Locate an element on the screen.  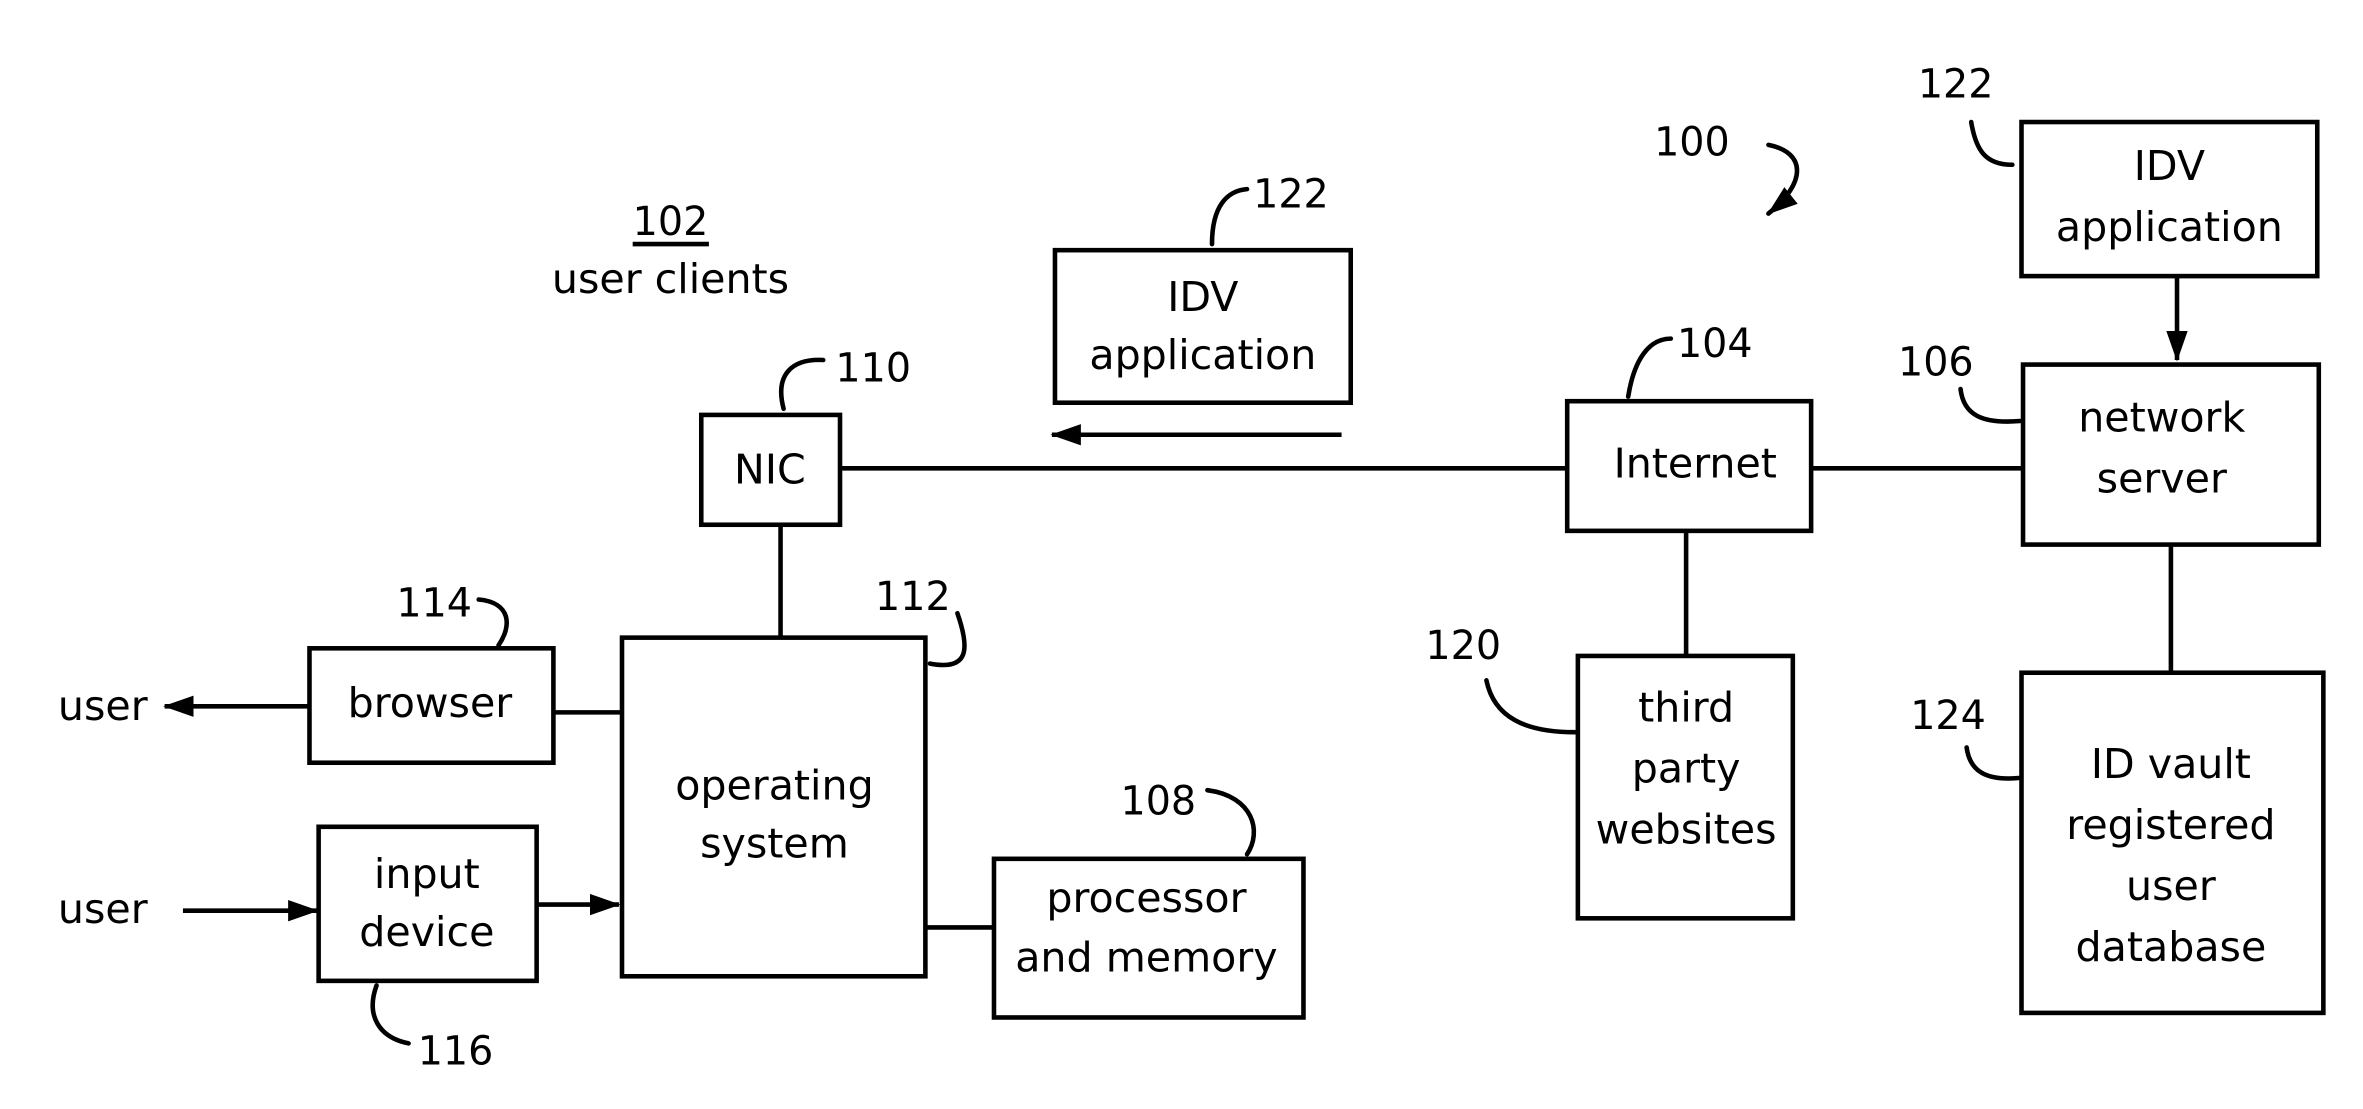
input-device-line1: input is located at coordinates (427, 874).